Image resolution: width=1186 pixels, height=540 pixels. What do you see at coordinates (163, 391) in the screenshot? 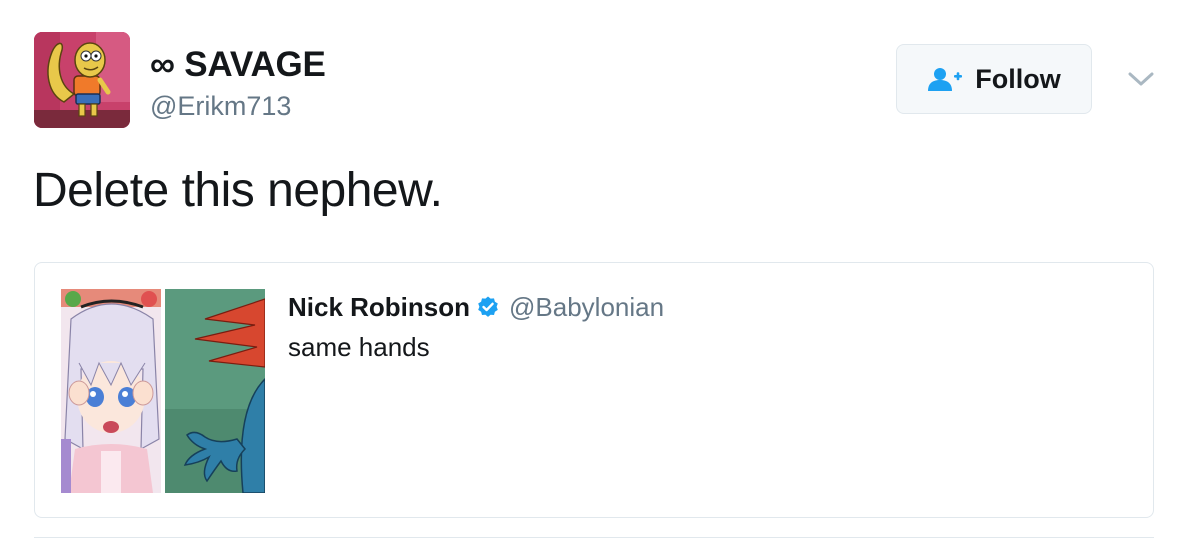
I see `quoted-tweet-media` at bounding box center [163, 391].